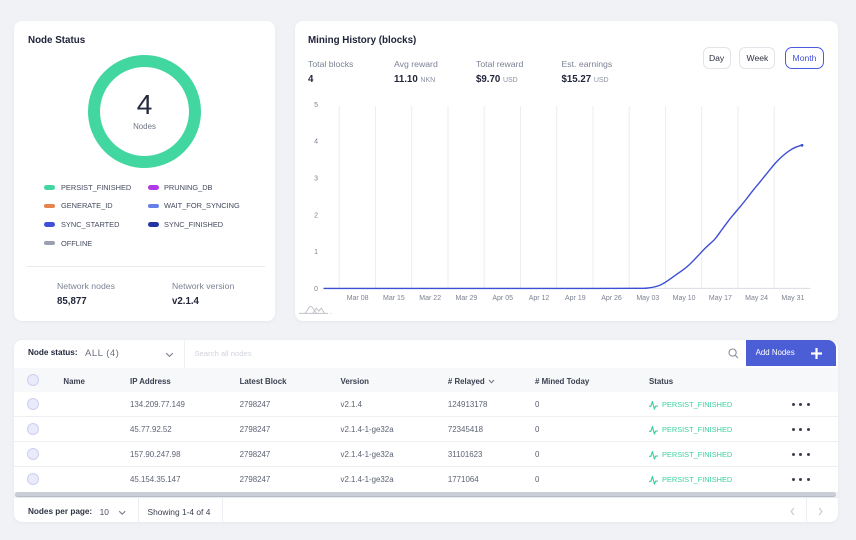 This screenshot has height=540, width=856. I want to click on svg-text: Mar 29, so click(467, 298).